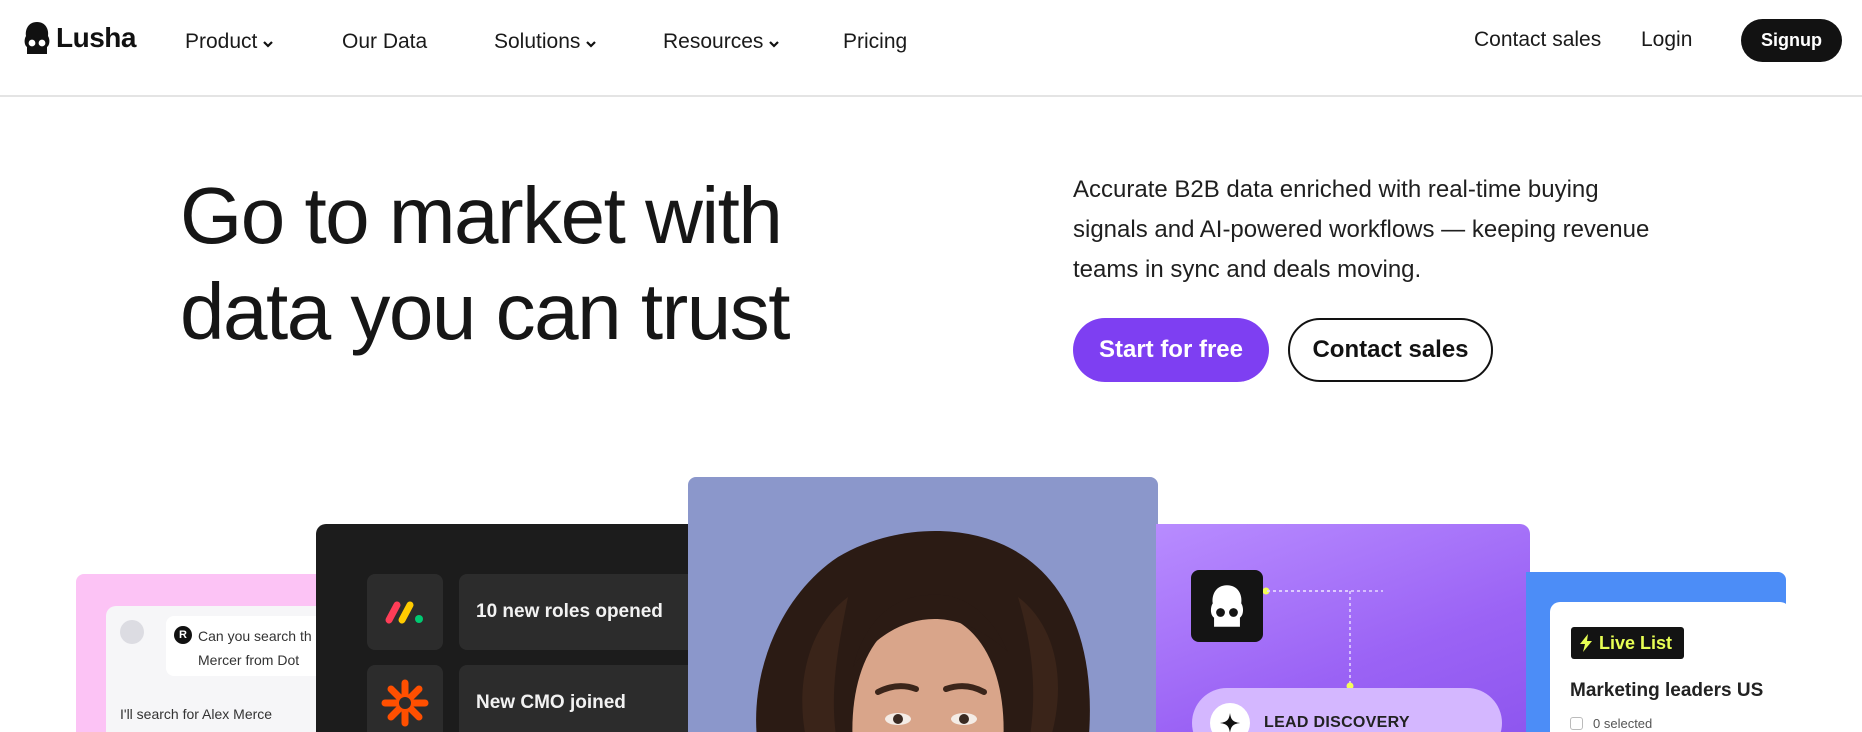 The width and height of the screenshot is (1862, 732). I want to click on signal-item: 10 new roles opened, so click(577, 612).